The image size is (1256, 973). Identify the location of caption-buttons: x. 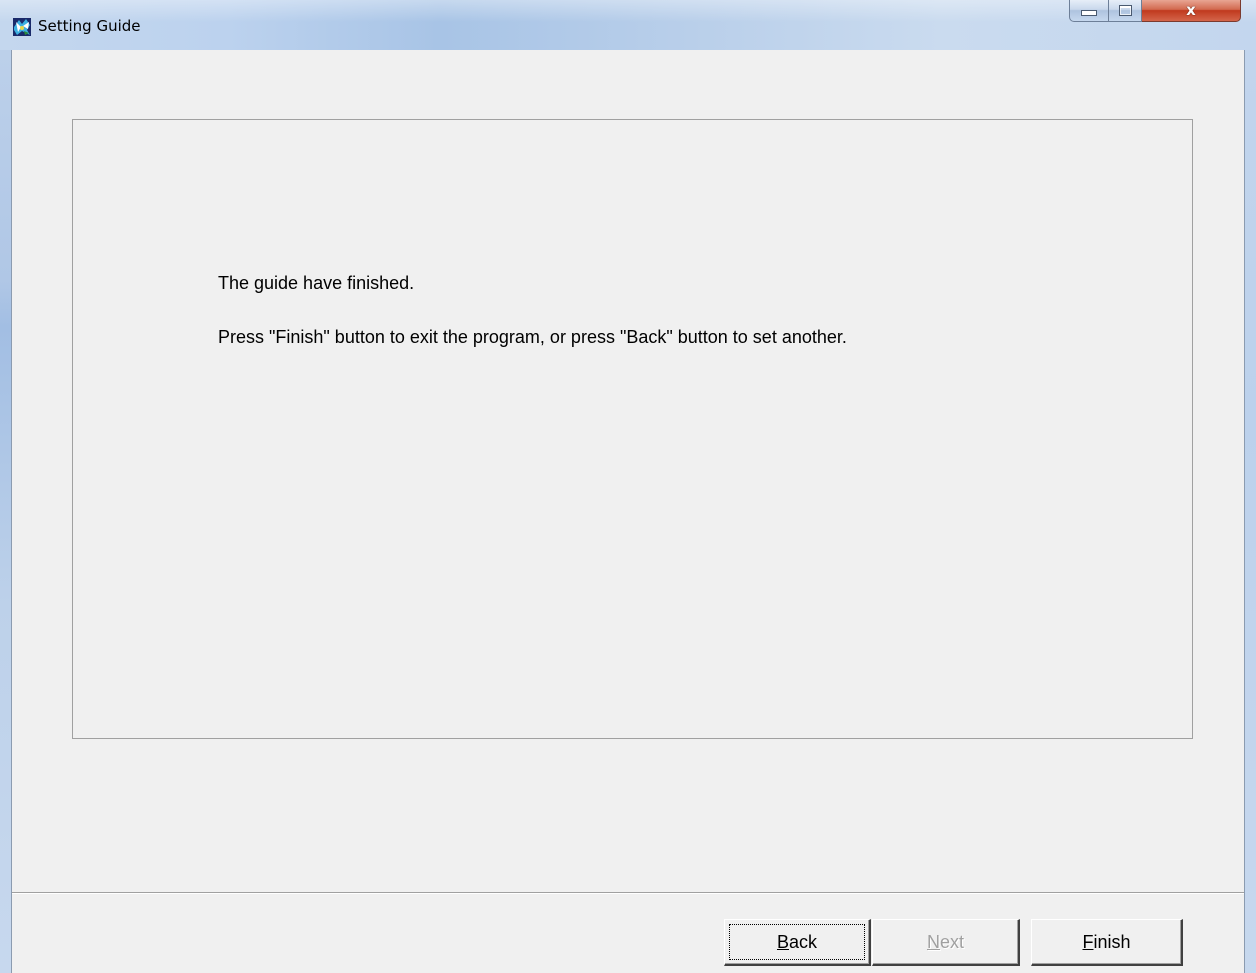
(1155, 16).